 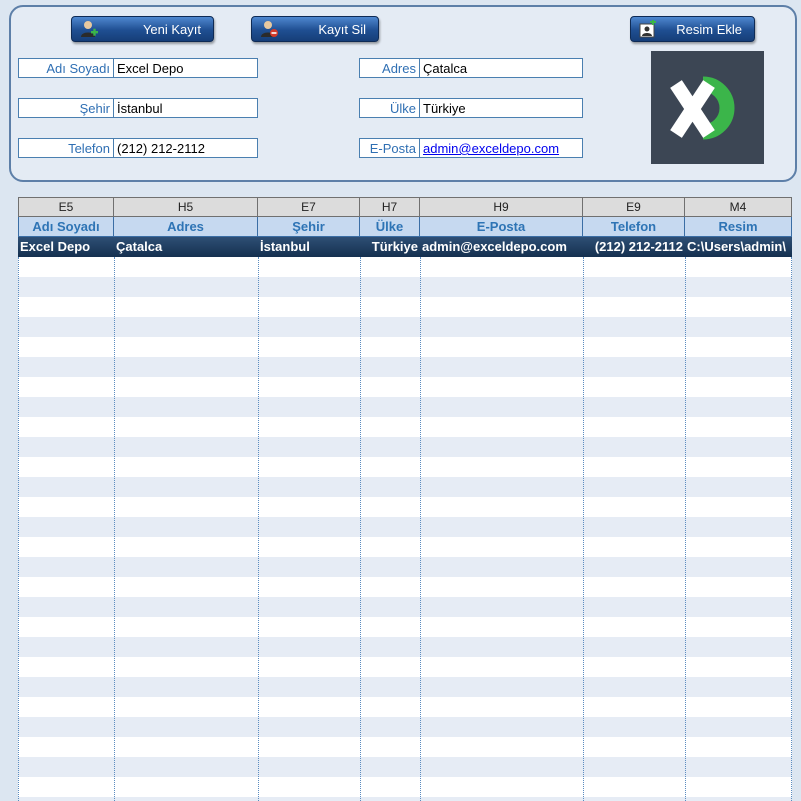 I want to click on email-field: admin@exceldepo.com, so click(x=501, y=148).